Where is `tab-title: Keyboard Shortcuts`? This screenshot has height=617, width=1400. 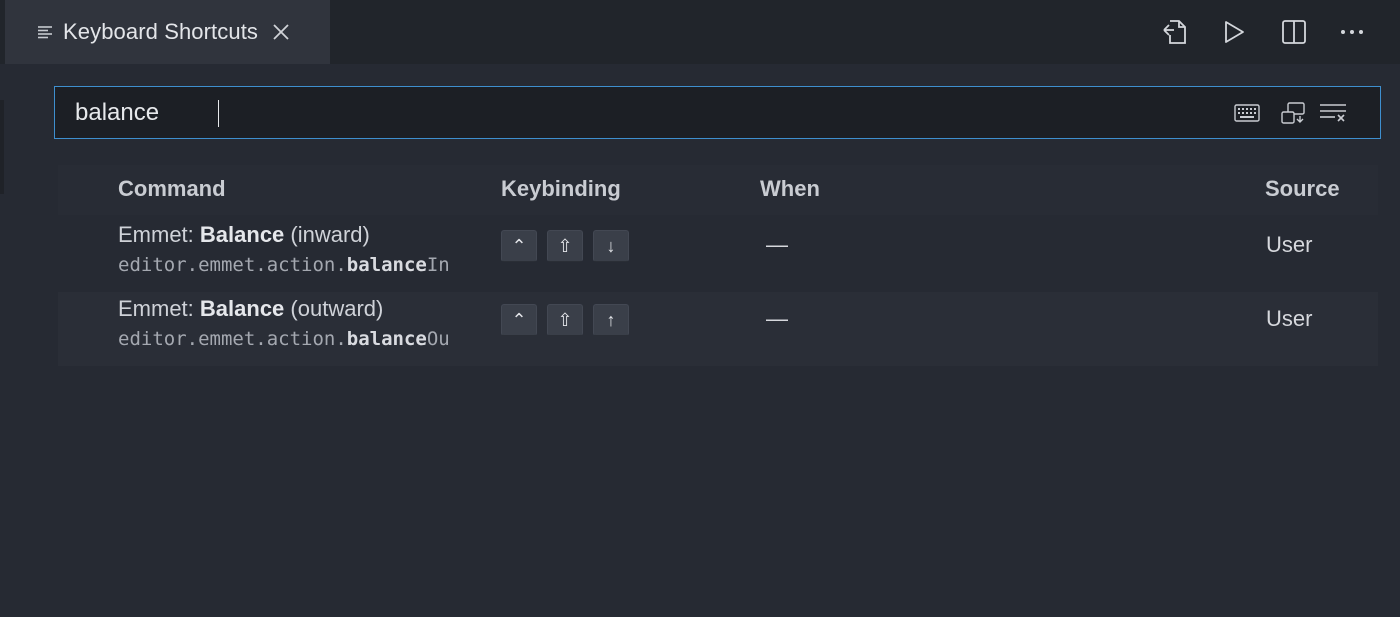 tab-title: Keyboard Shortcuts is located at coordinates (161, 31).